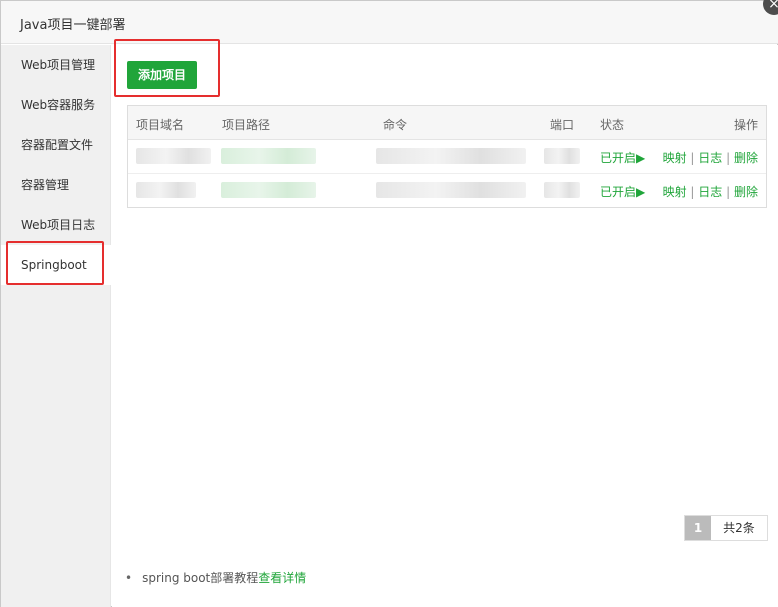 The image size is (778, 607). I want to click on tip-text: spring boot部署教程, so click(200, 578).